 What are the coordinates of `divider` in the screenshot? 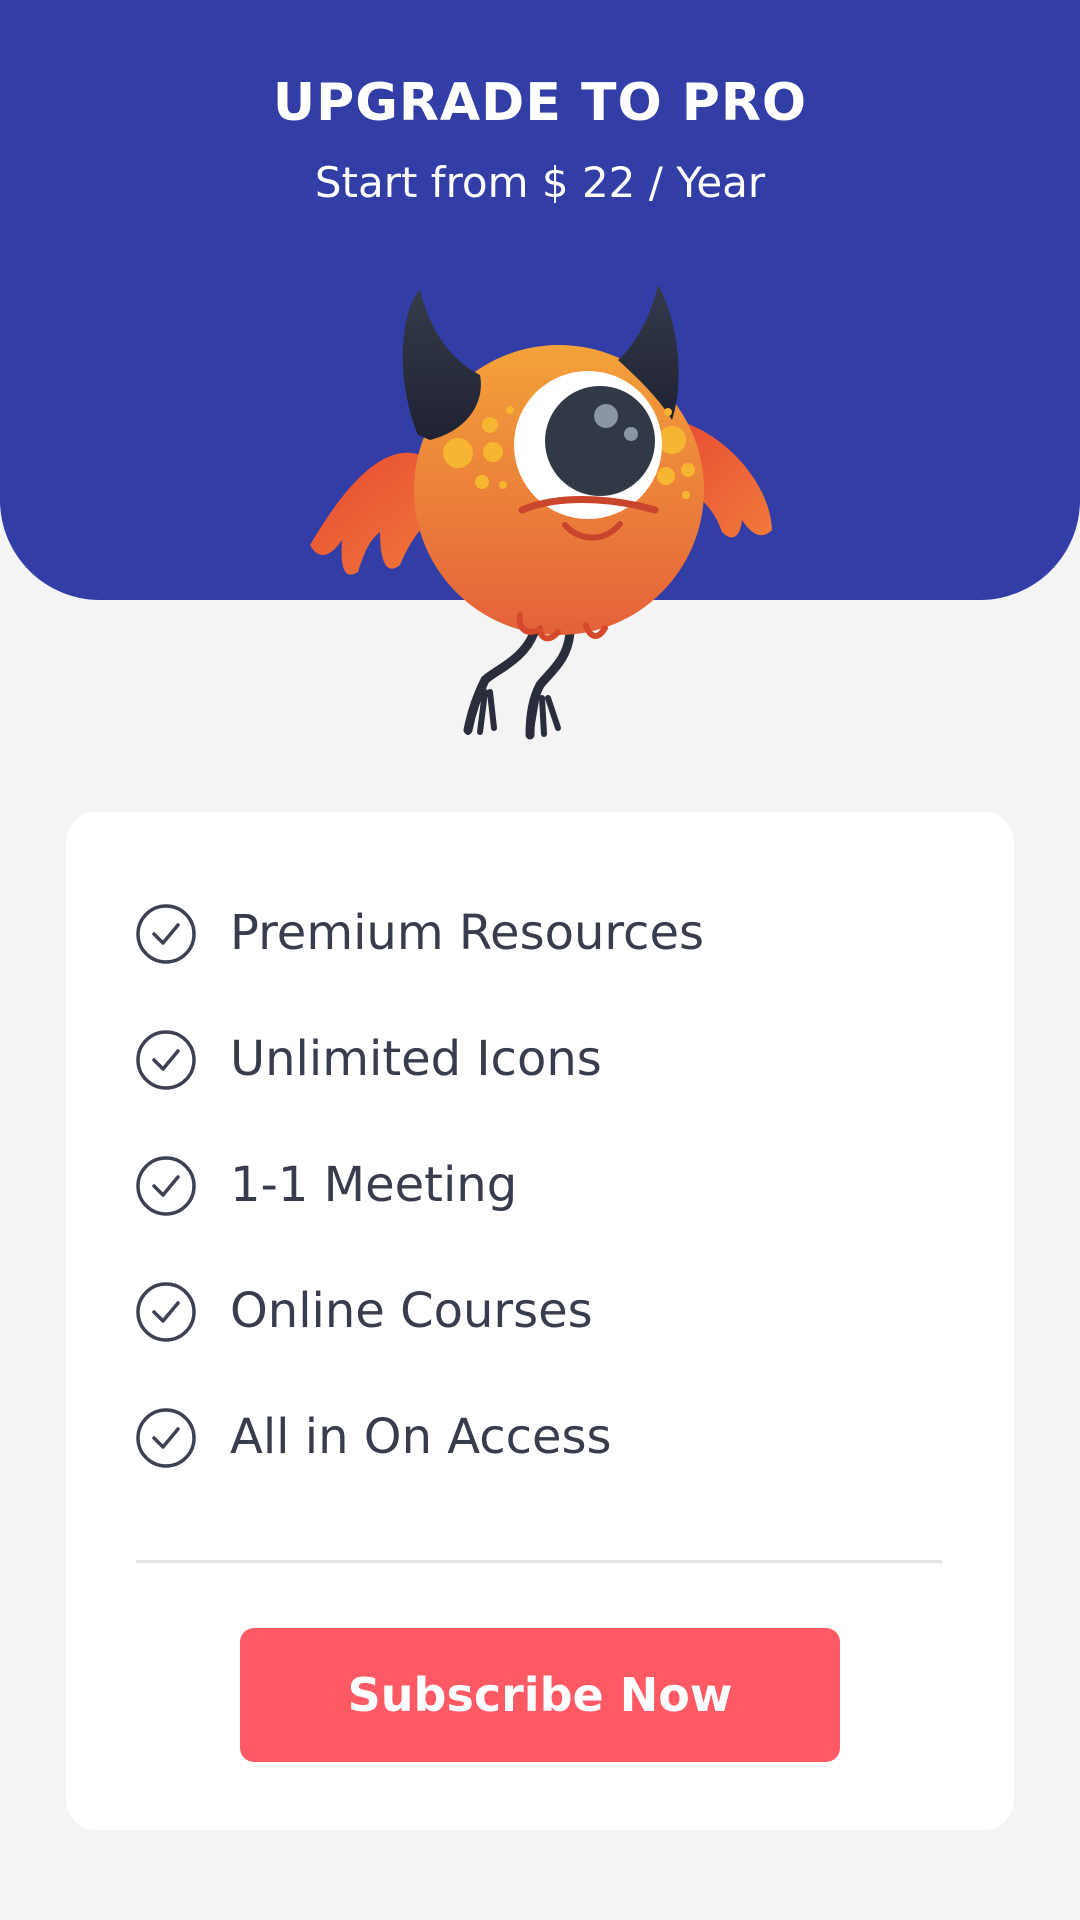 It's located at (539, 1561).